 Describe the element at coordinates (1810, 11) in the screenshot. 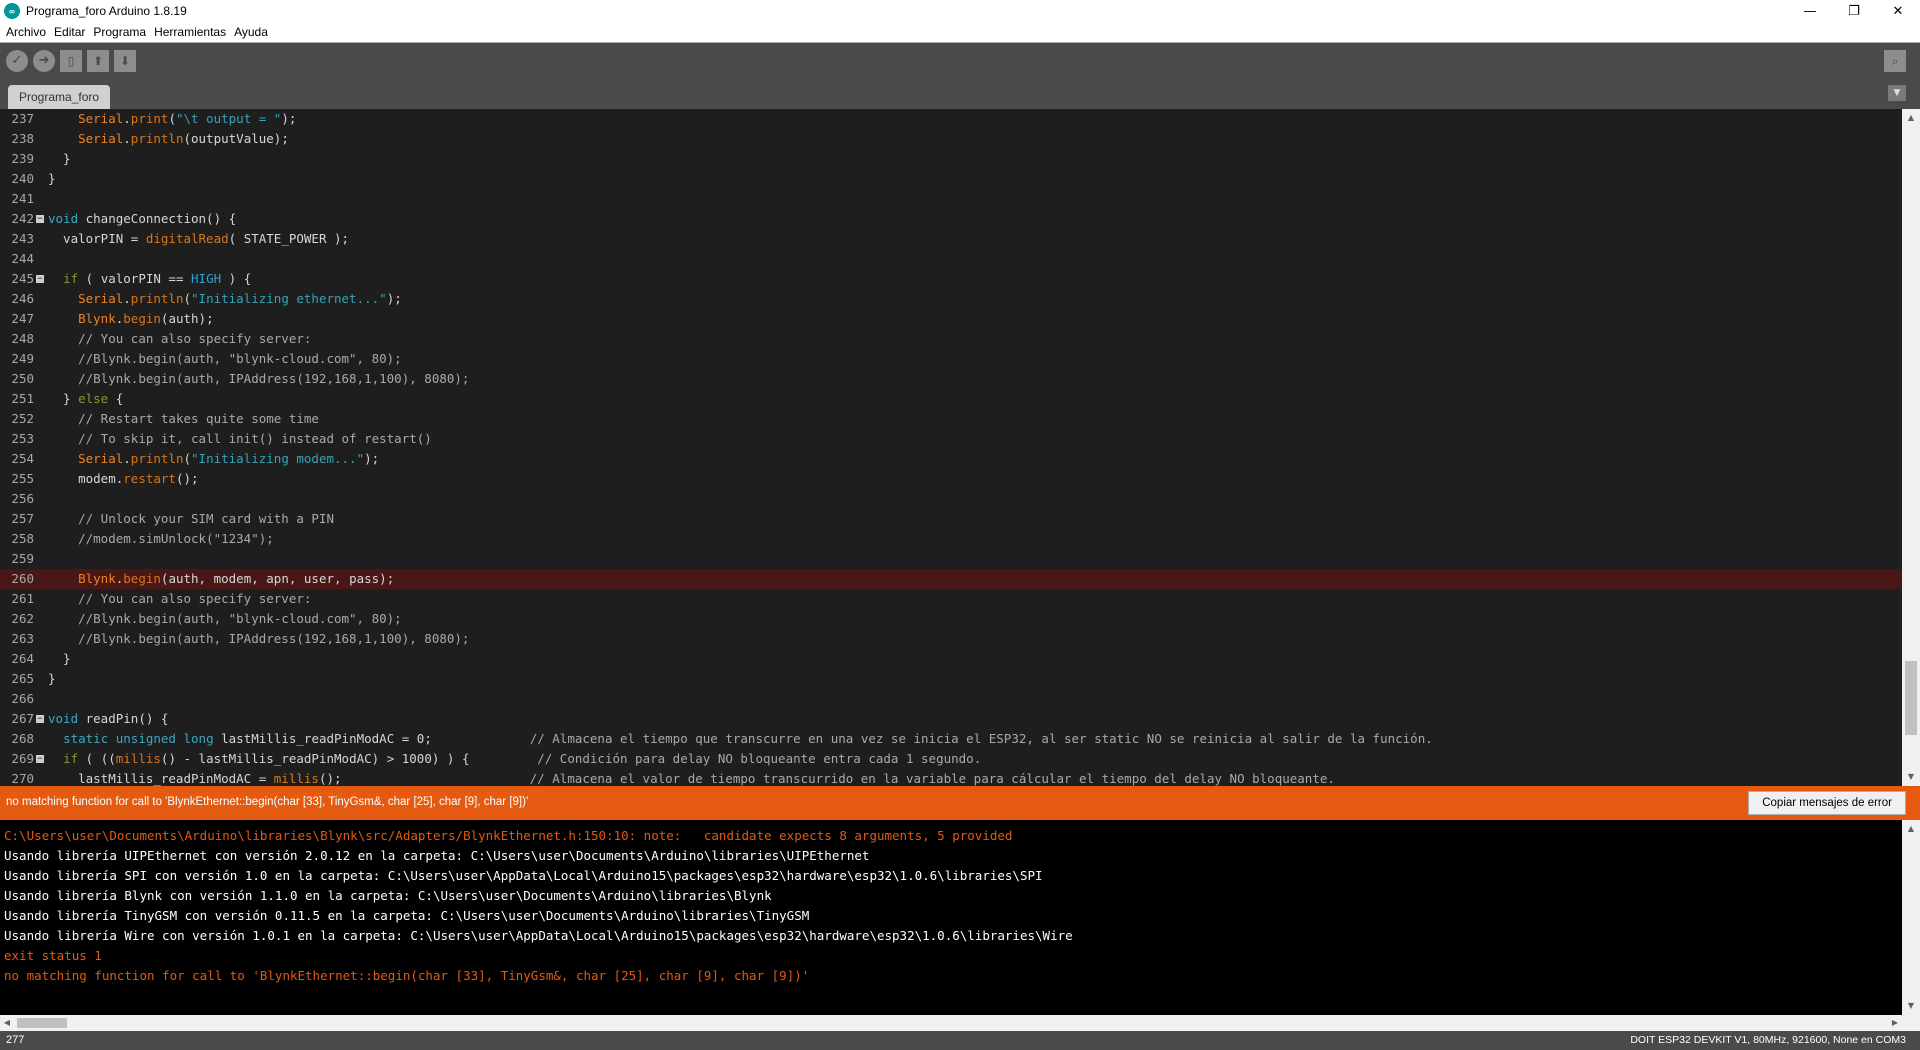

I see `minimize-button: —` at that location.